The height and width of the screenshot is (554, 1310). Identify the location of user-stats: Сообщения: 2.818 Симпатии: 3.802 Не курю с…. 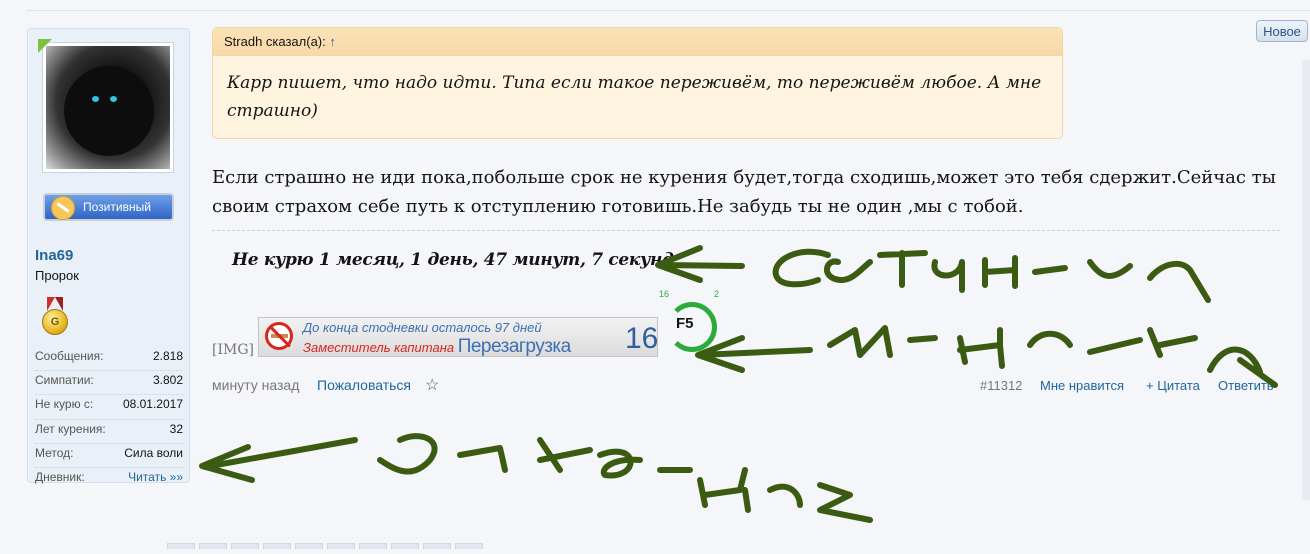
(109, 419).